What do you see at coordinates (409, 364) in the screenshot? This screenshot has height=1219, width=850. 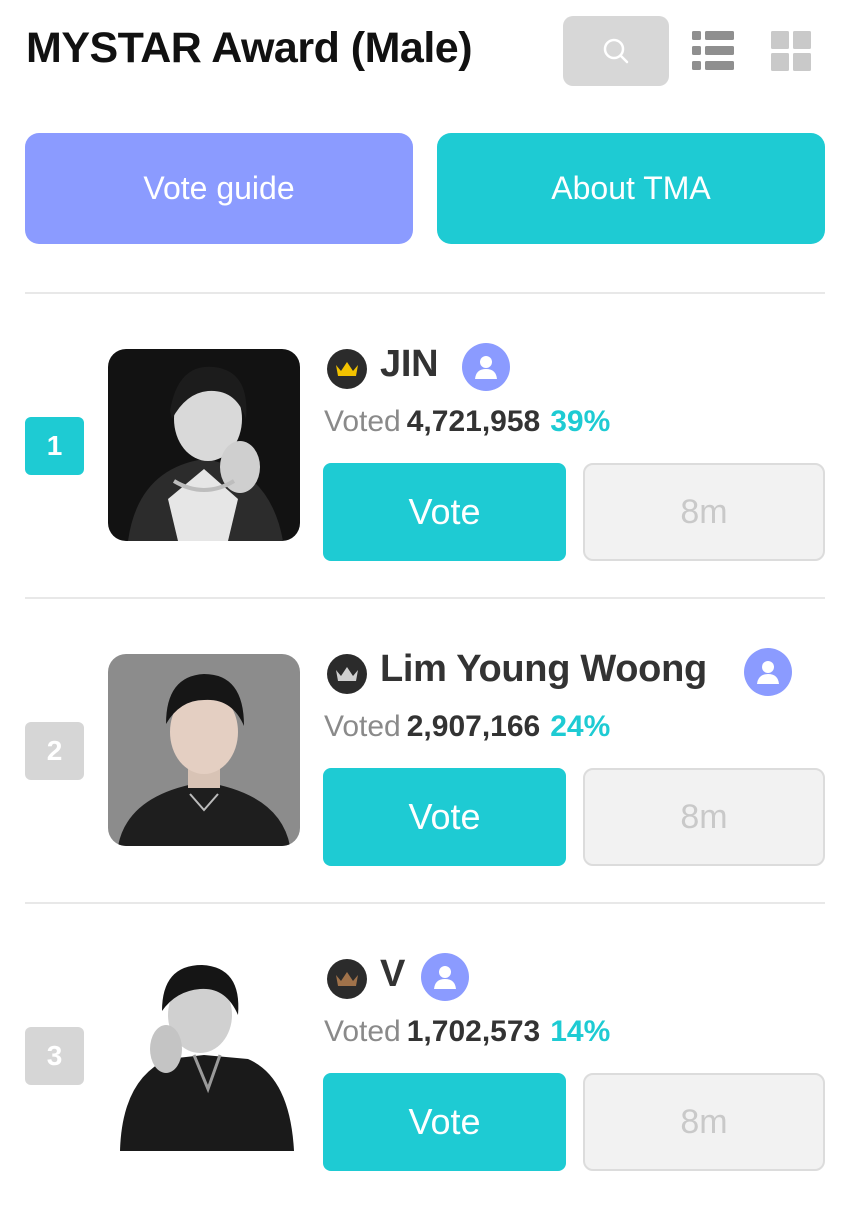 I see `candidate-name: JIN` at bounding box center [409, 364].